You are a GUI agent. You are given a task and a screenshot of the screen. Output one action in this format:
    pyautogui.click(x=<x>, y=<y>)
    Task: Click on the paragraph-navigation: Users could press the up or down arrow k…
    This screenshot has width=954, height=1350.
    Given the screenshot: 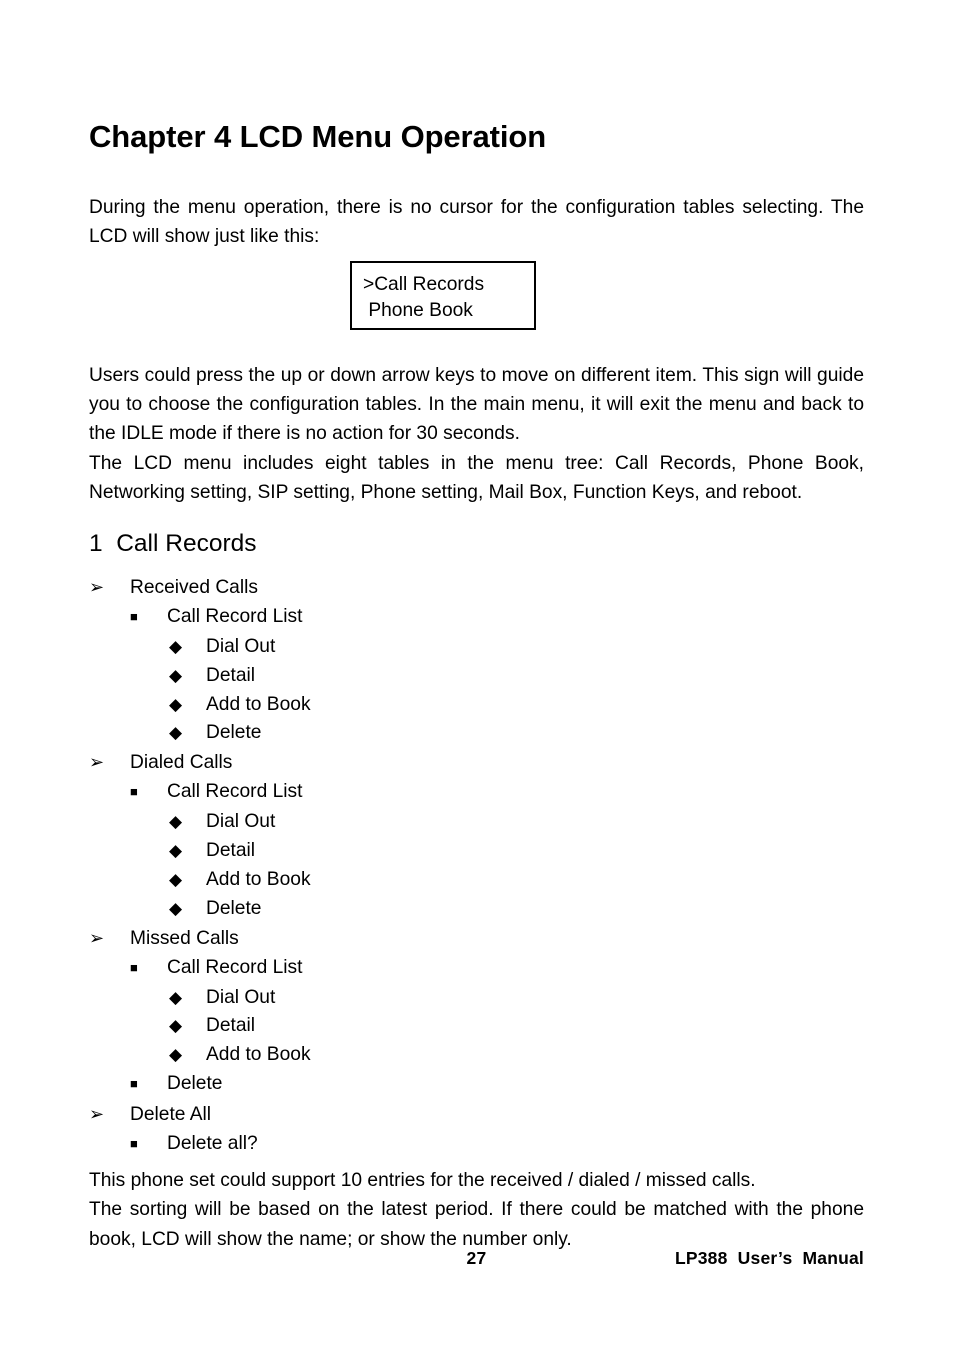 What is the action you would take?
    pyautogui.click(x=476, y=404)
    